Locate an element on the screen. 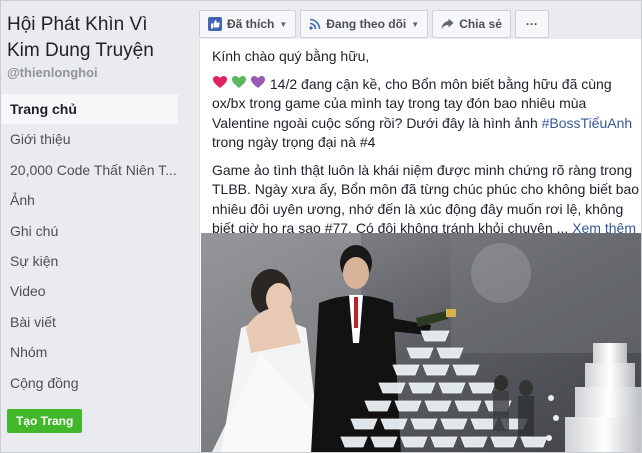 The width and height of the screenshot is (642, 453). more-options-button: ··· is located at coordinates (531, 24).